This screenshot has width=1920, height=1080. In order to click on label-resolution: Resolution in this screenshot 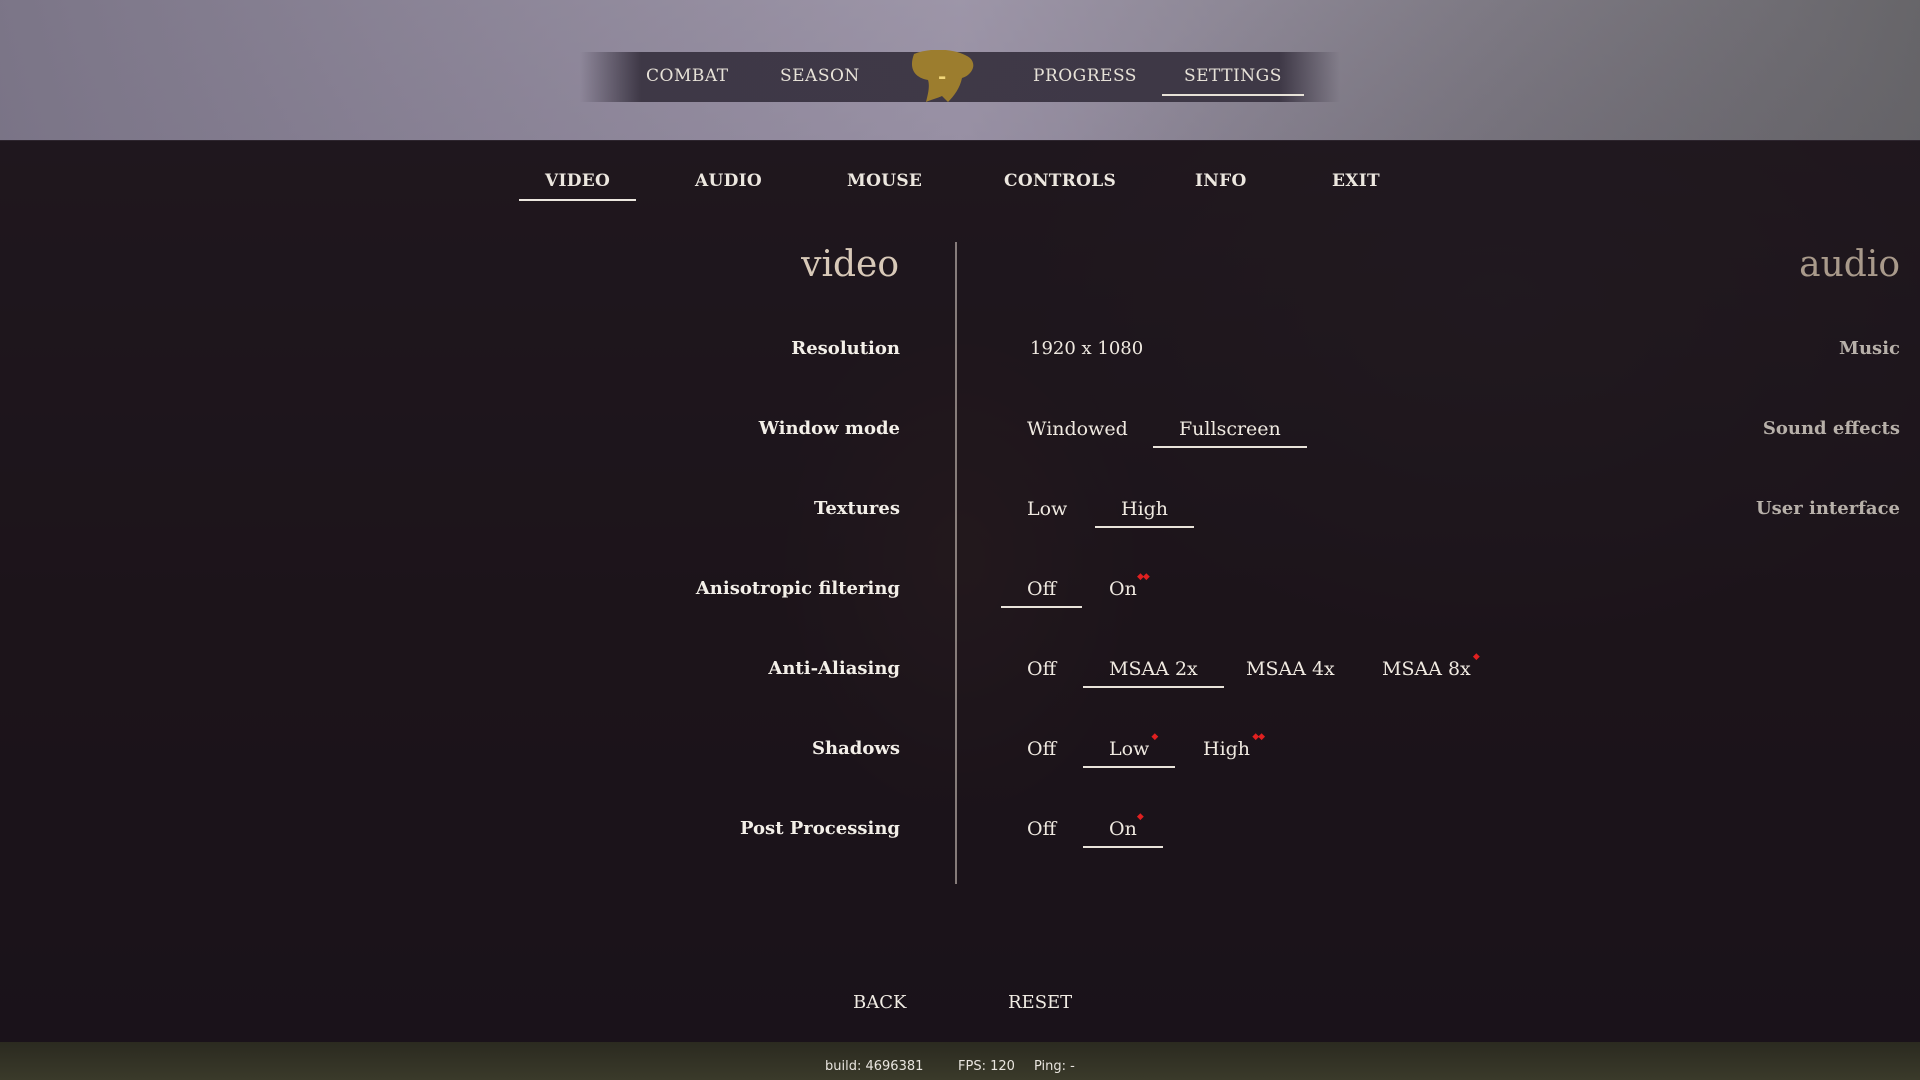, I will do `click(845, 348)`.